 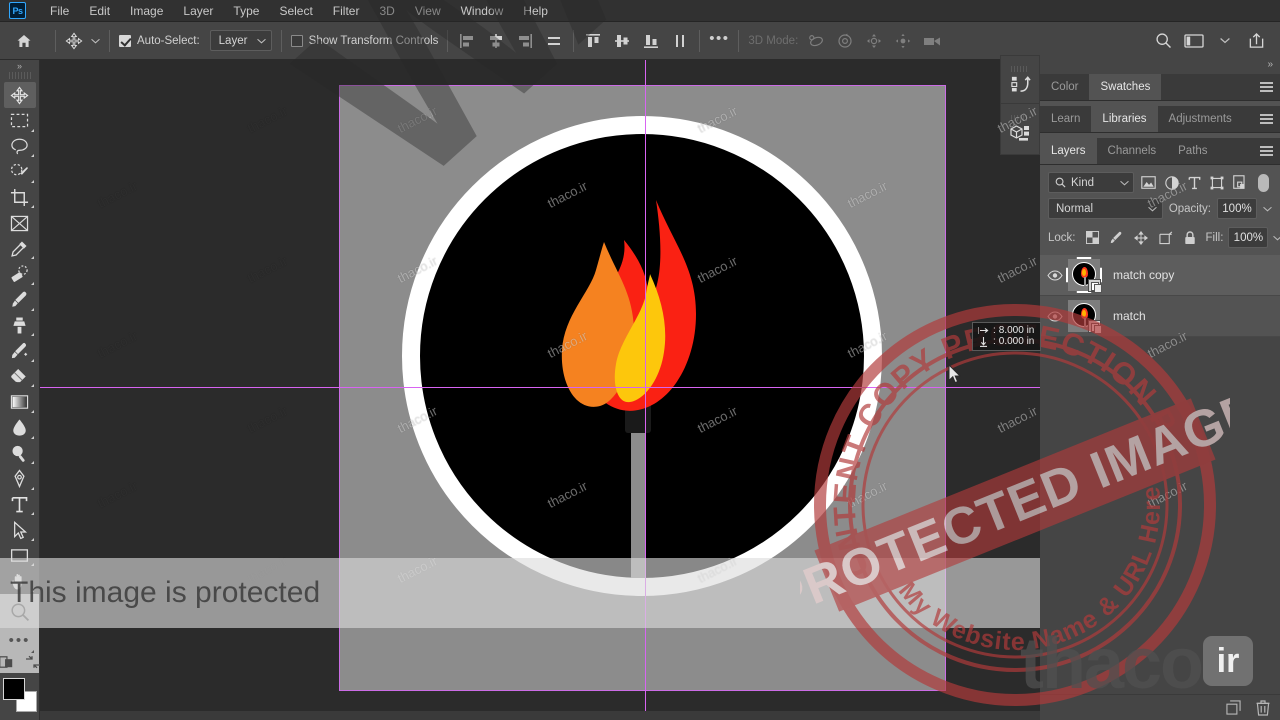 What do you see at coordinates (1194, 183) in the screenshot?
I see `filter-type-icon` at bounding box center [1194, 183].